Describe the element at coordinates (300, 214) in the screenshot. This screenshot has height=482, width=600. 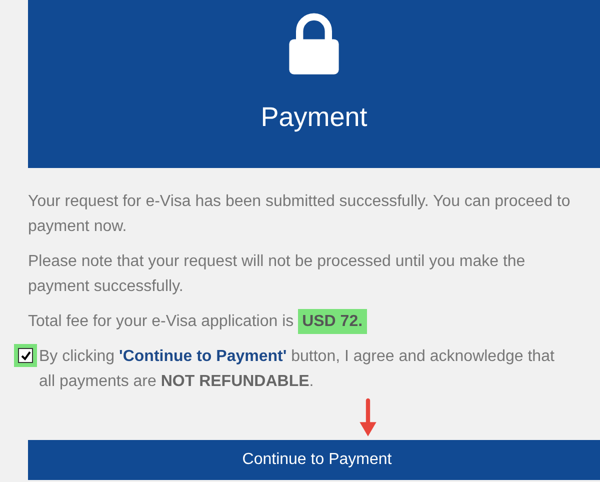
I see `message-text: Your request for e-Visa has been submitted successfully. You can proceed to payment now.` at that location.